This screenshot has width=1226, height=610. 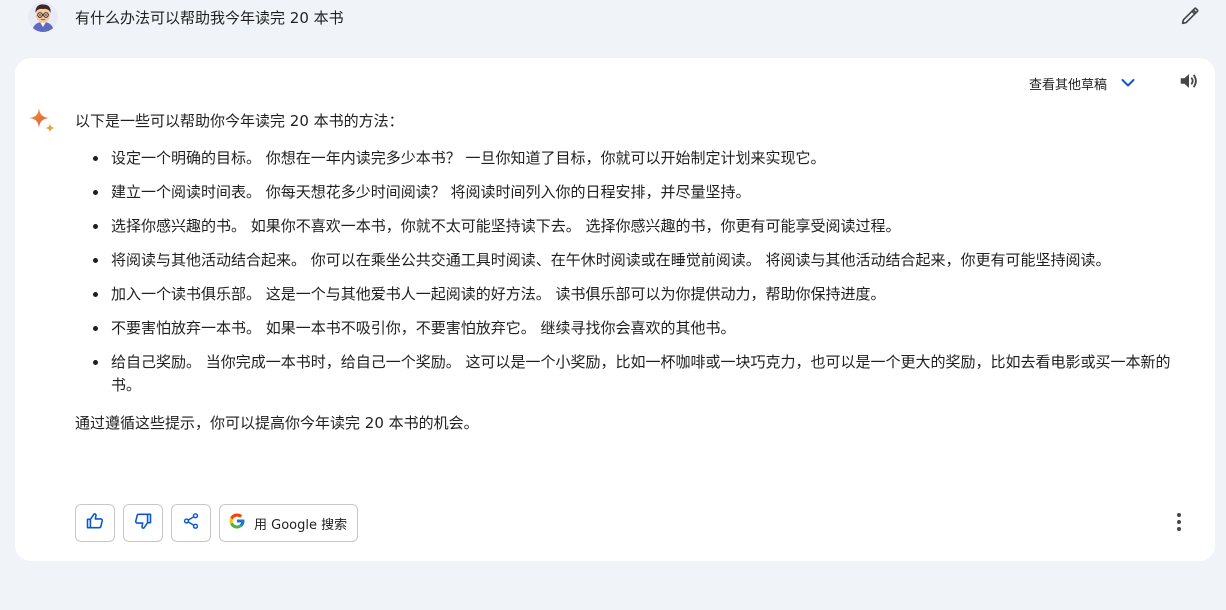 I want to click on pencil-icon, so click(x=1190, y=18).